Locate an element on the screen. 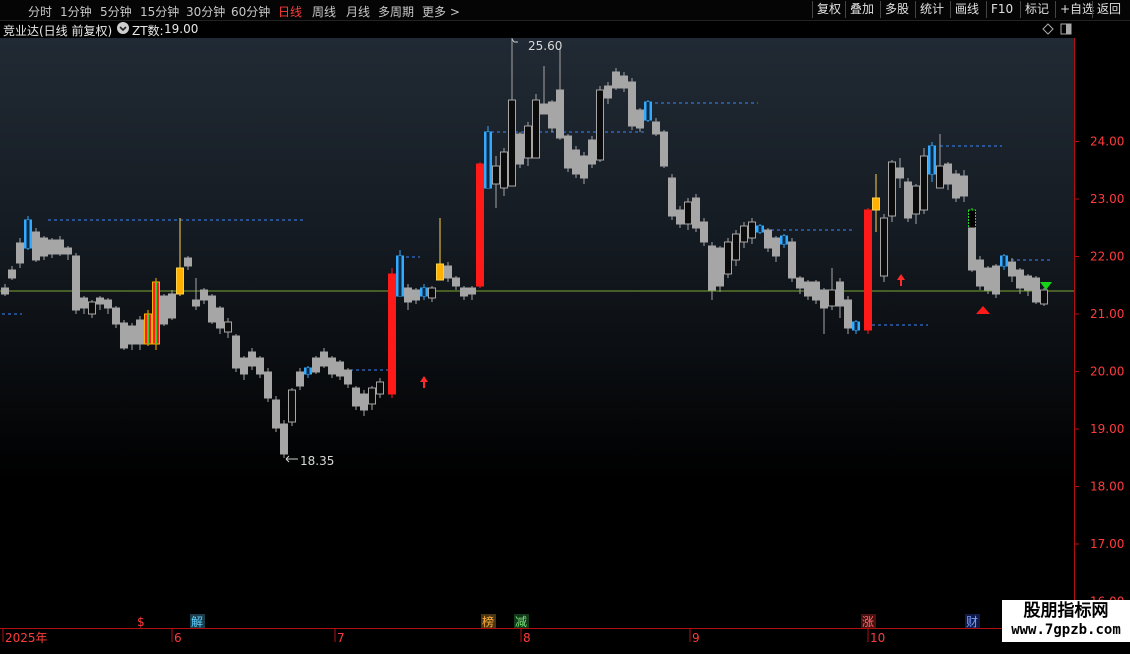  date-axis-svg: 2025年 6 7 8 9 10 is located at coordinates (537, 636).